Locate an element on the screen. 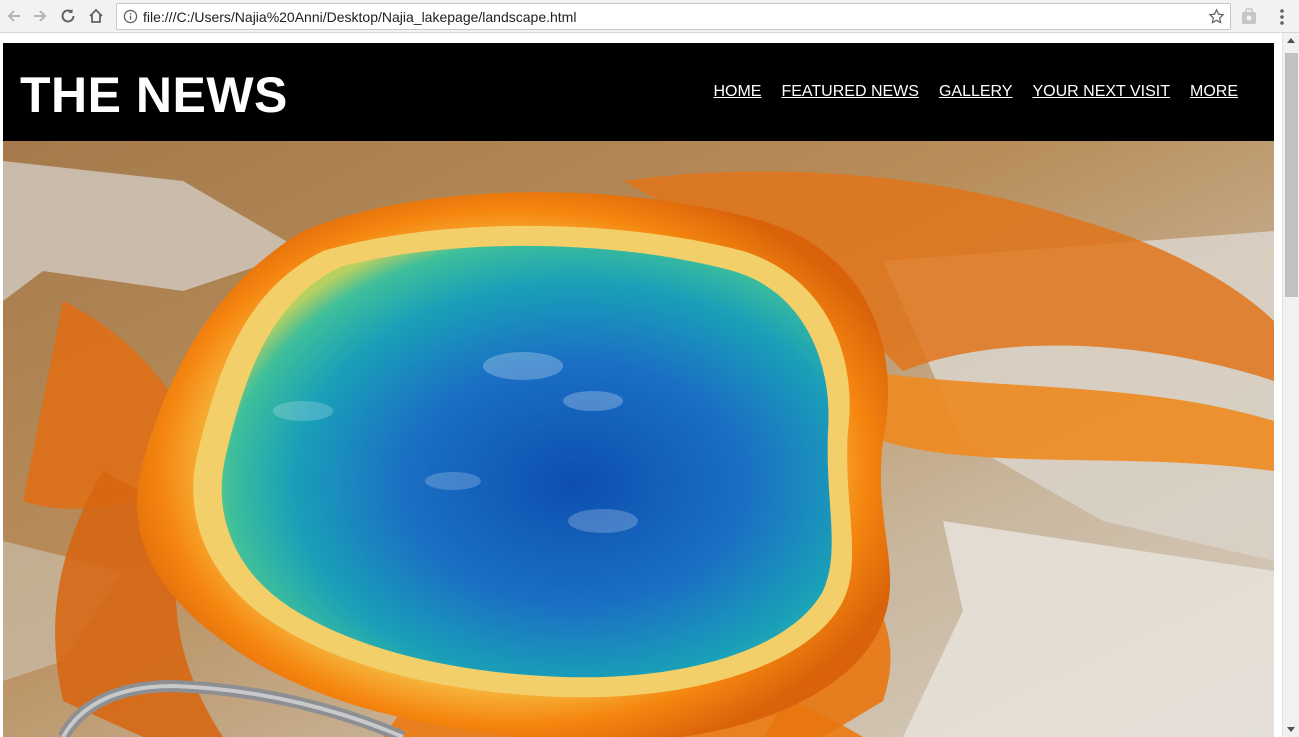 The width and height of the screenshot is (1299, 737). home-button is located at coordinates (96, 16).